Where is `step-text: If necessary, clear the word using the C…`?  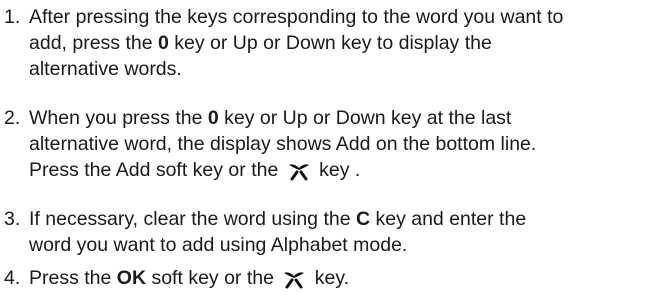
step-text: If necessary, clear the word using the C… is located at coordinates (278, 232).